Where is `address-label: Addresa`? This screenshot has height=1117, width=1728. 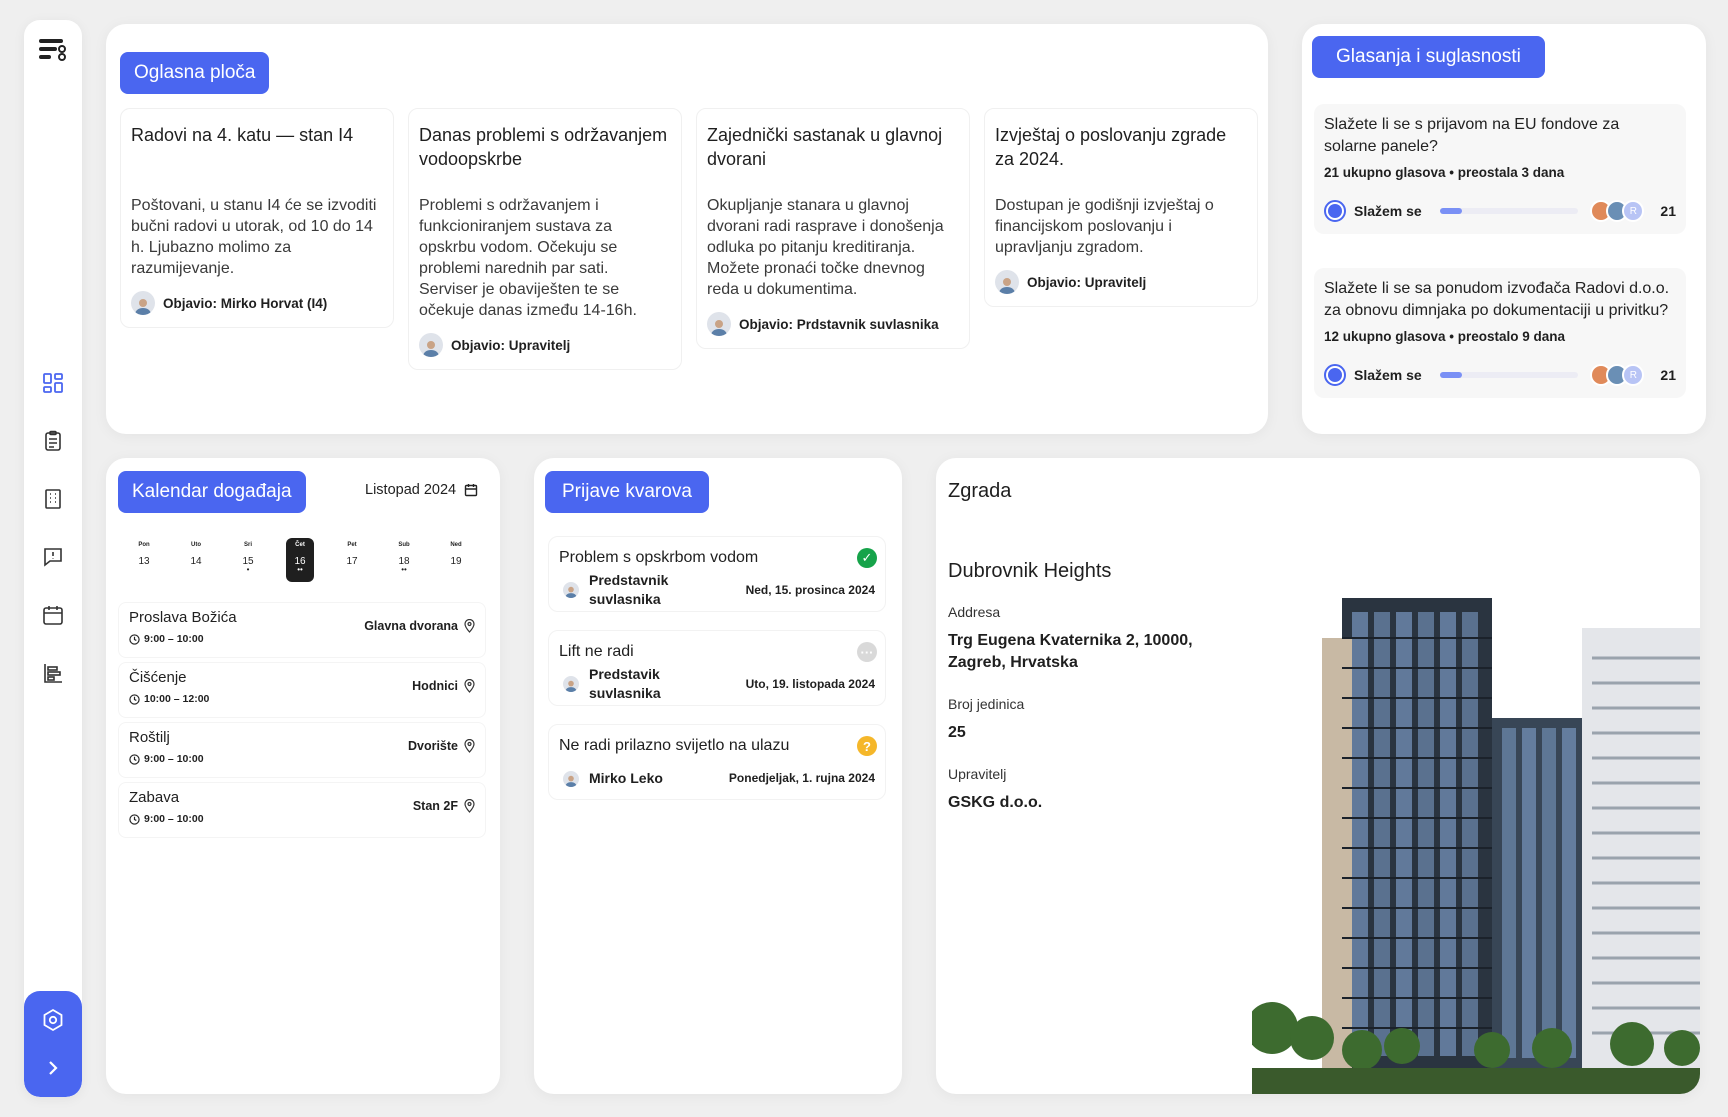 address-label: Addresa is located at coordinates (974, 612).